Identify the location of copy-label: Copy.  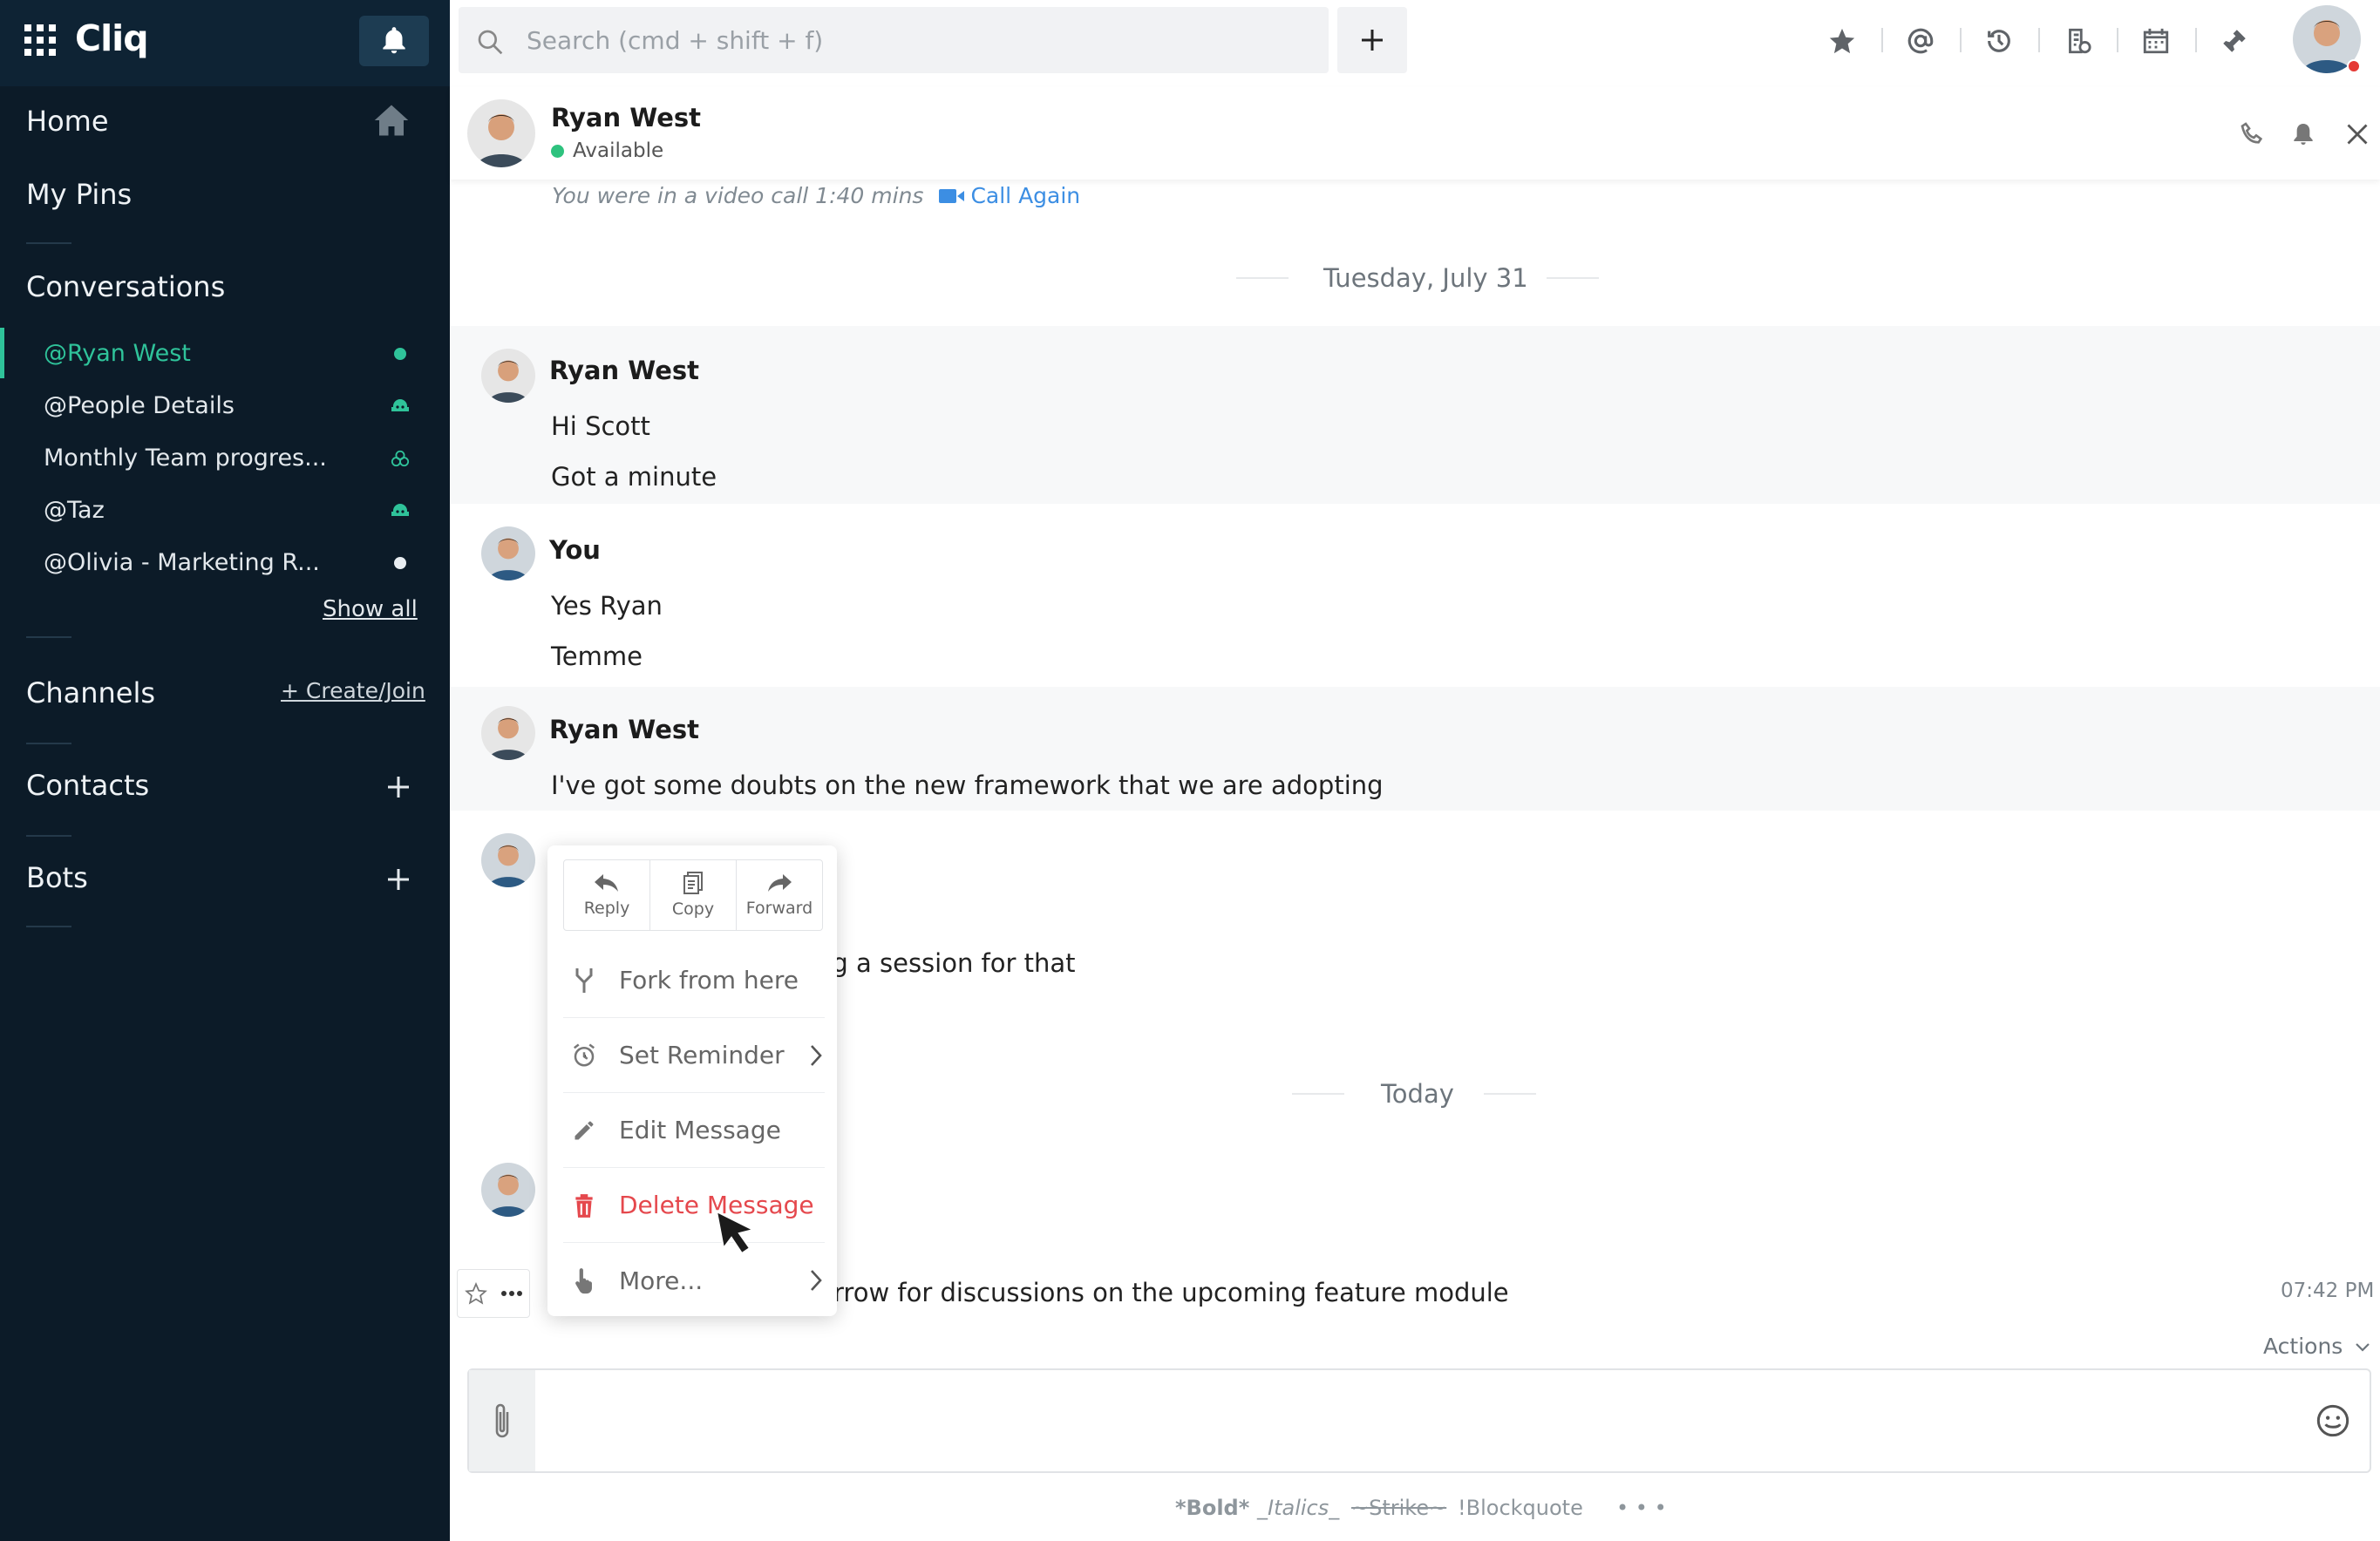
(693, 909).